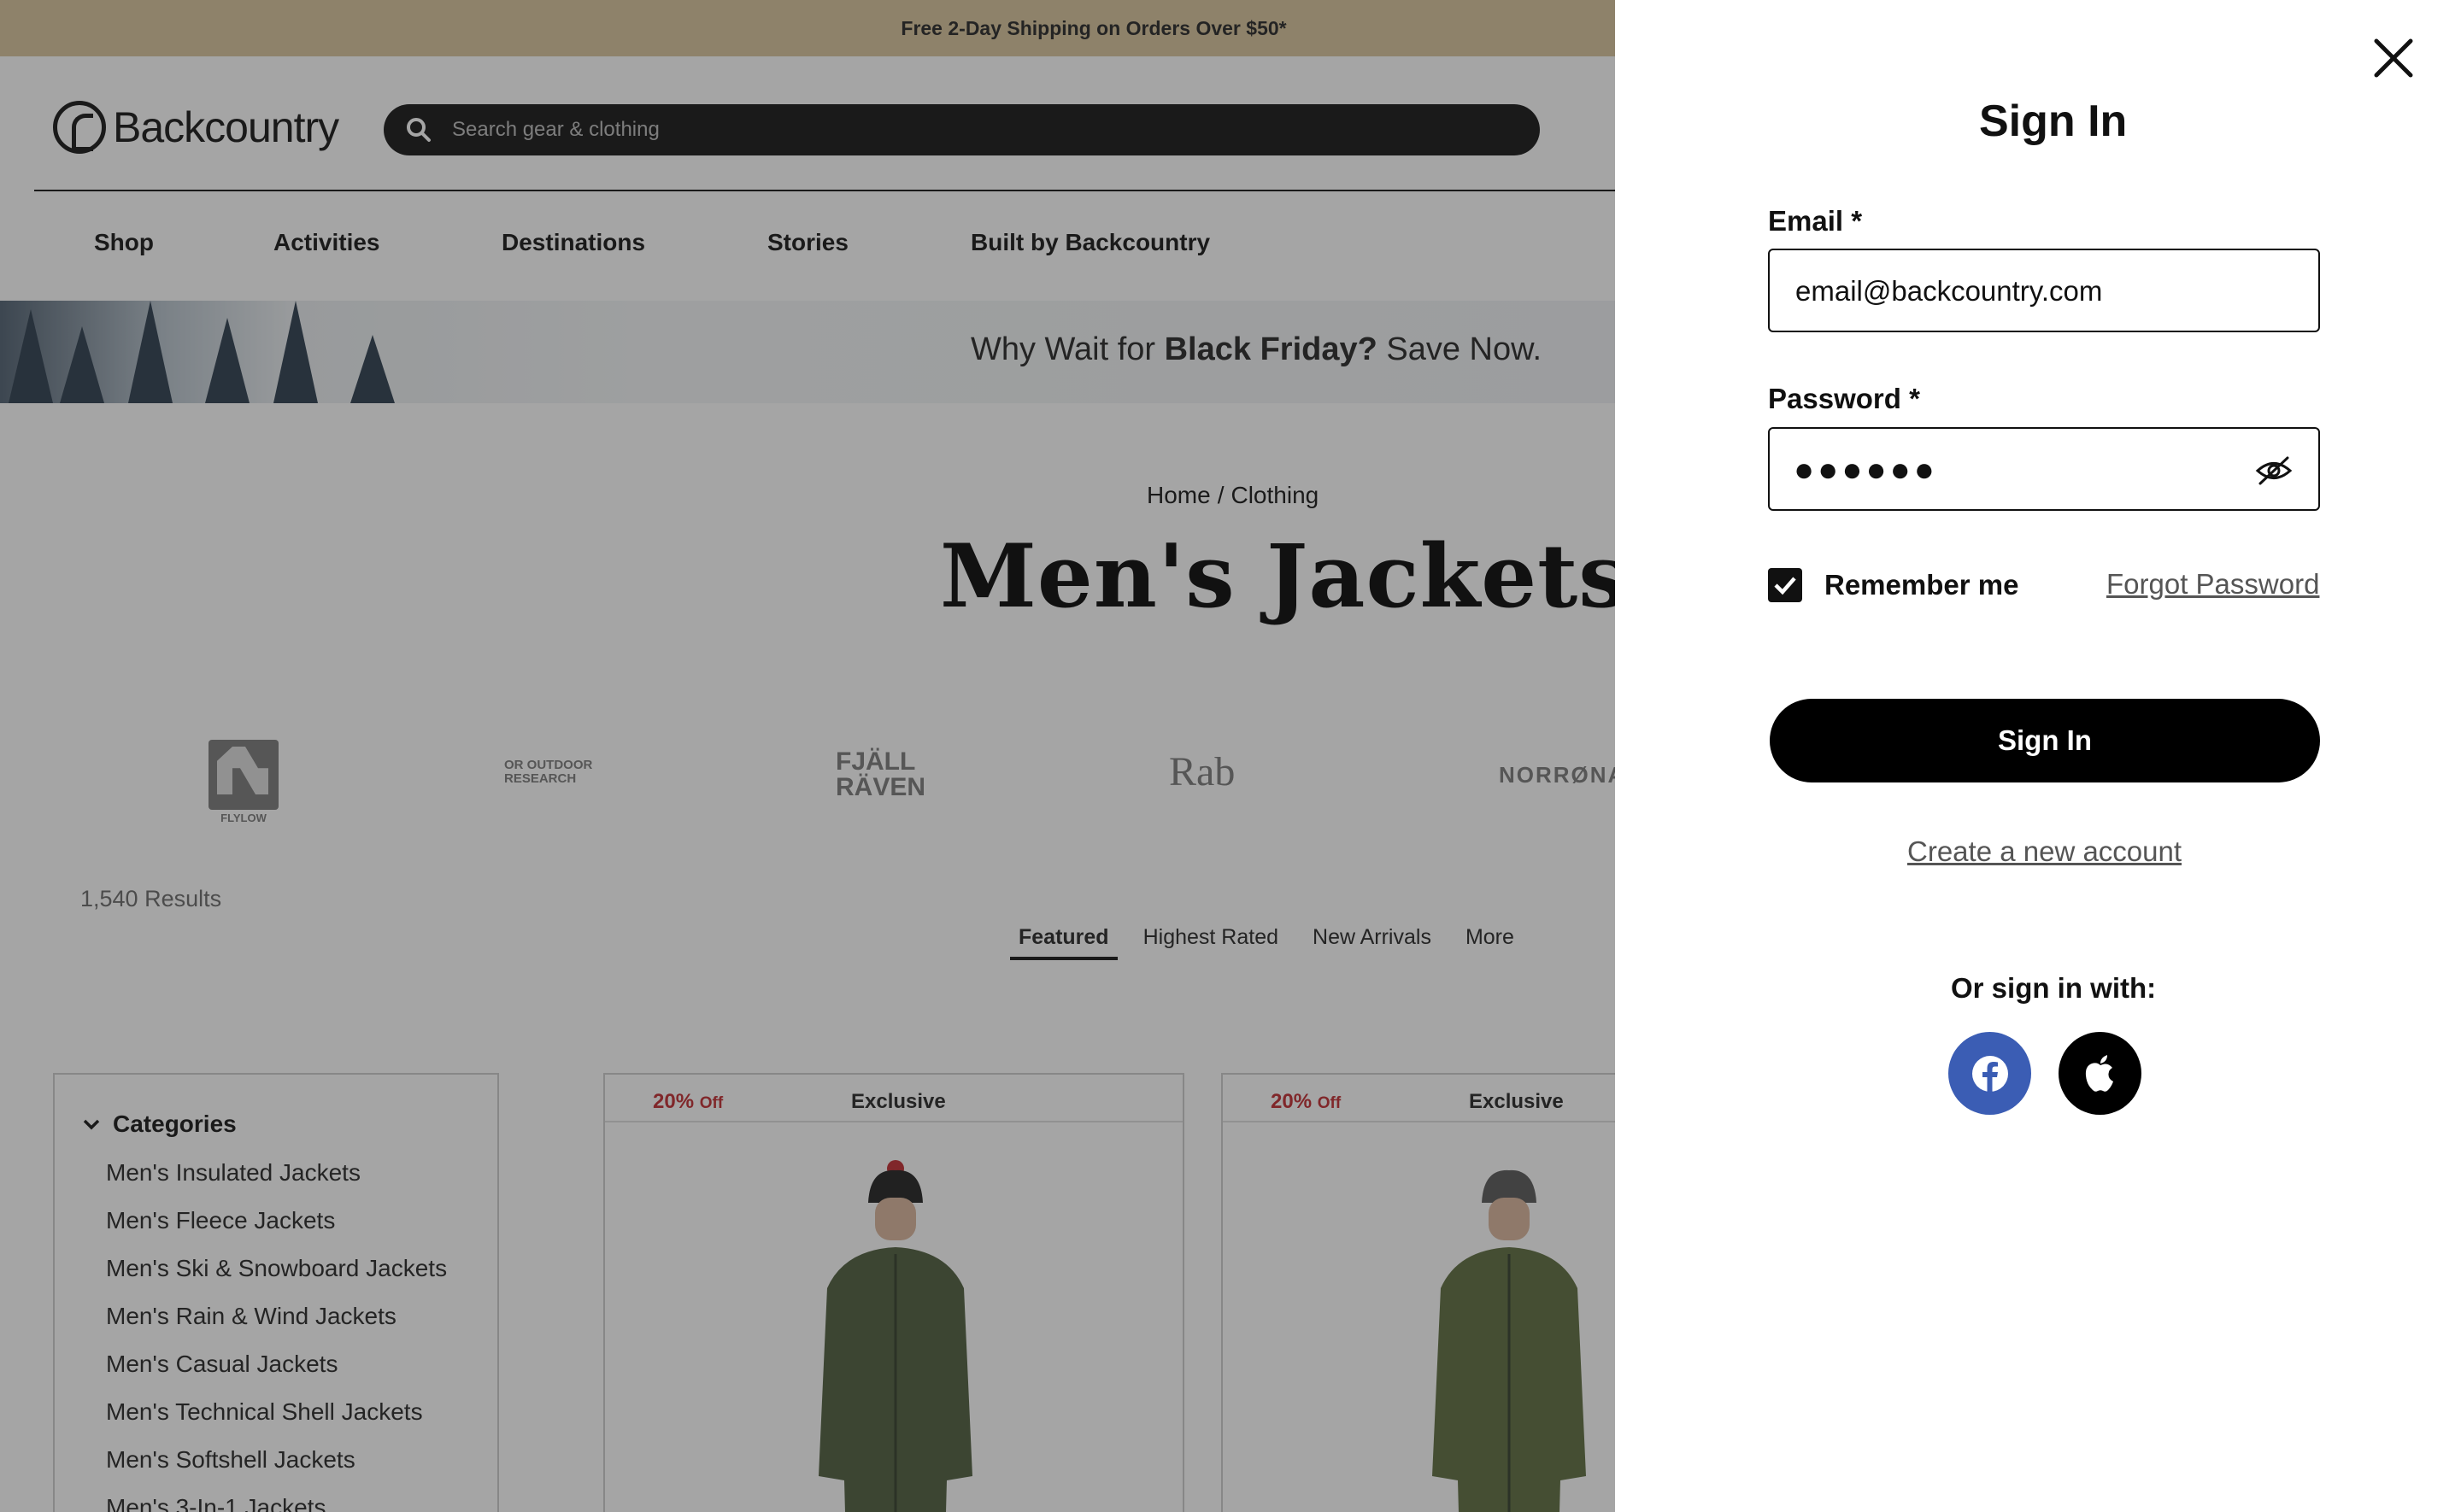 This screenshot has height=1512, width=2461. What do you see at coordinates (2044, 469) in the screenshot?
I see `password-field: ●●●●●●` at bounding box center [2044, 469].